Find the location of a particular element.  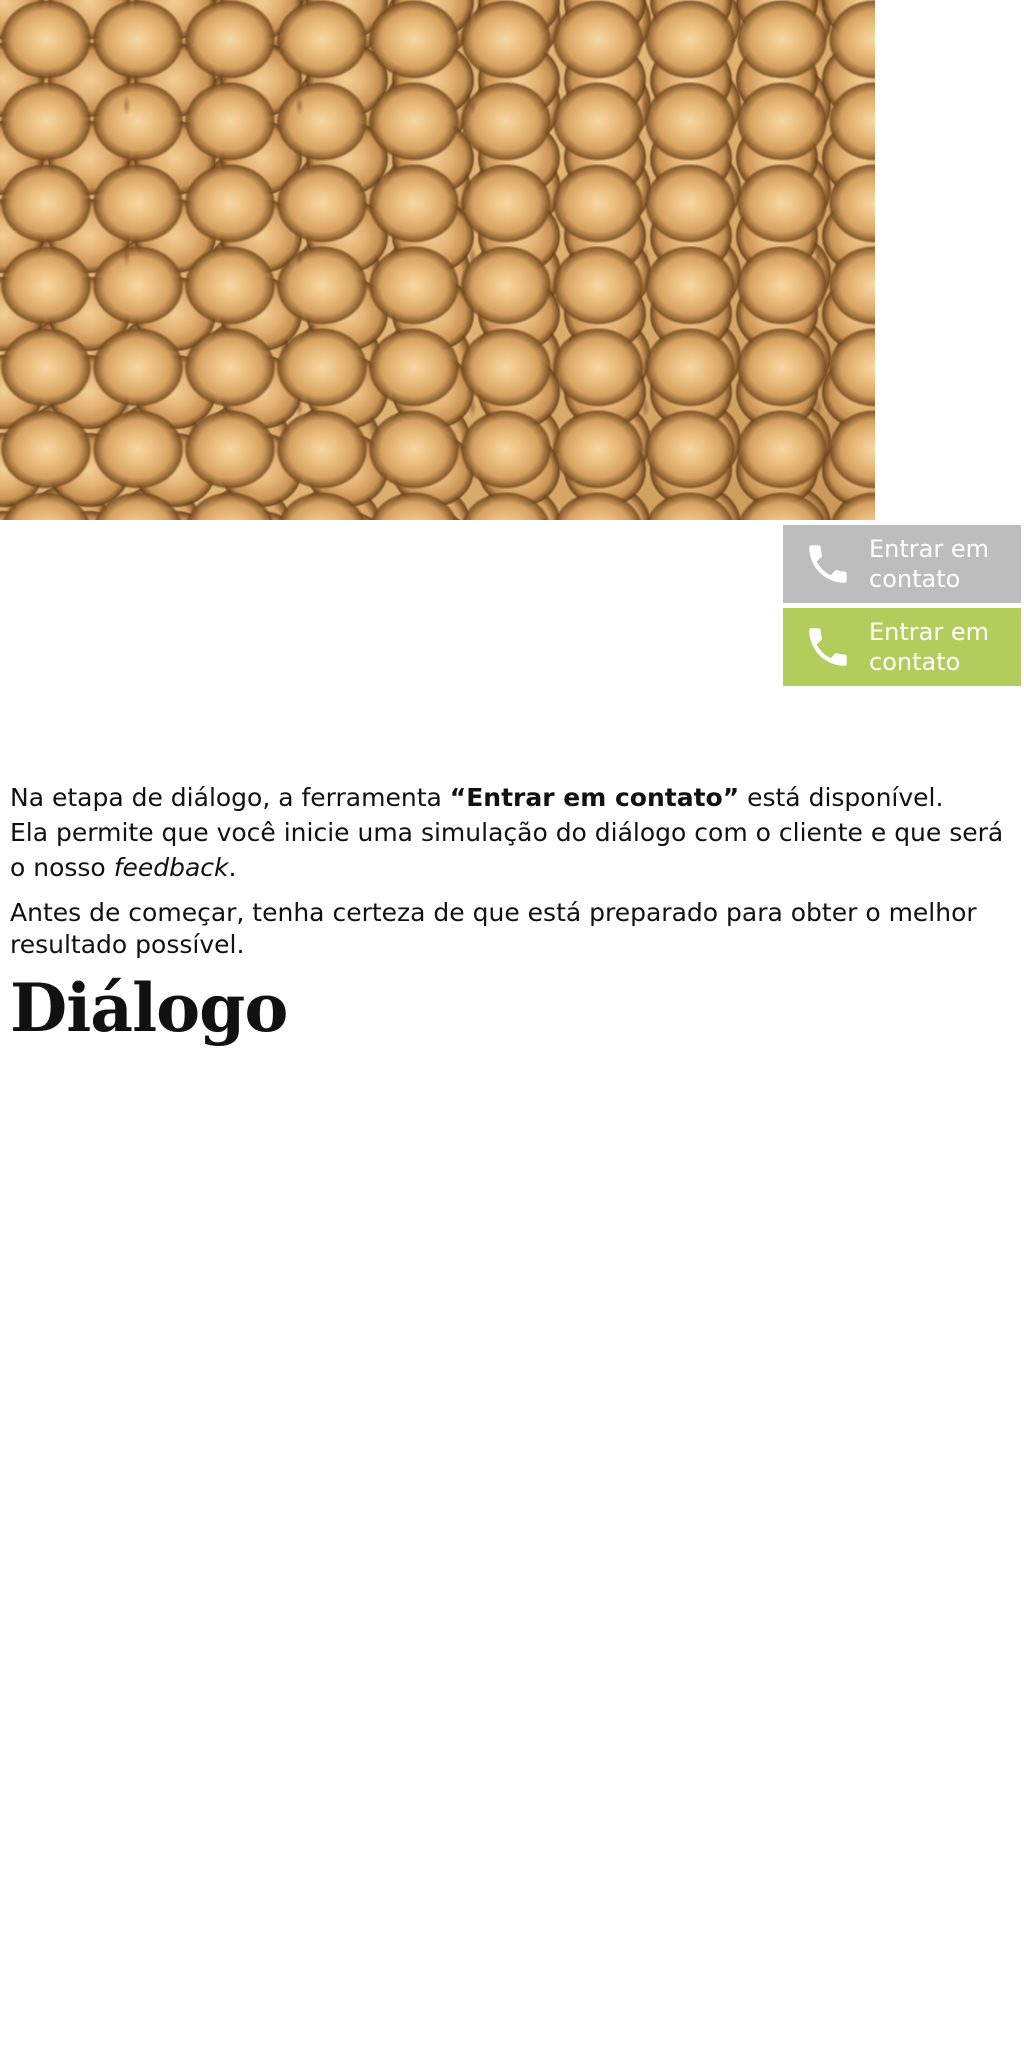

contact-button-grey: Entrar em contato is located at coordinates (902, 564).